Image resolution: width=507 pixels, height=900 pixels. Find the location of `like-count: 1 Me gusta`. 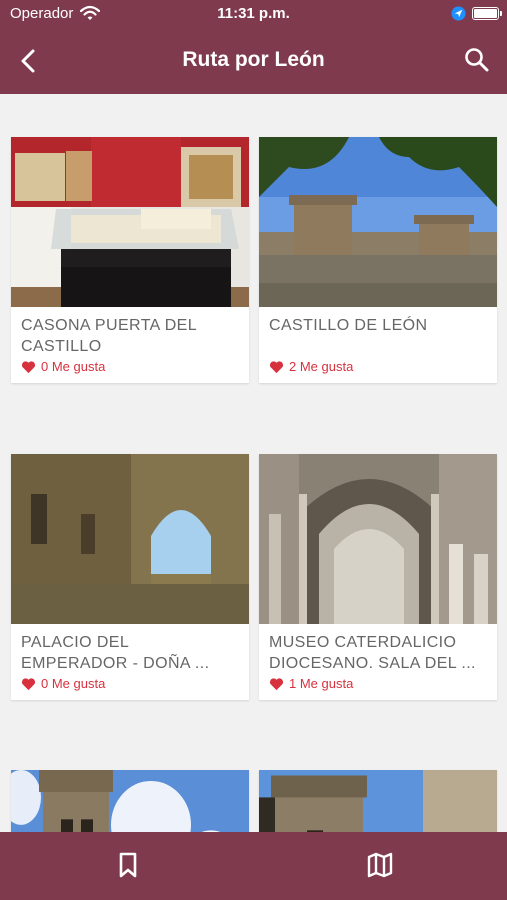

like-count: 1 Me gusta is located at coordinates (378, 687).